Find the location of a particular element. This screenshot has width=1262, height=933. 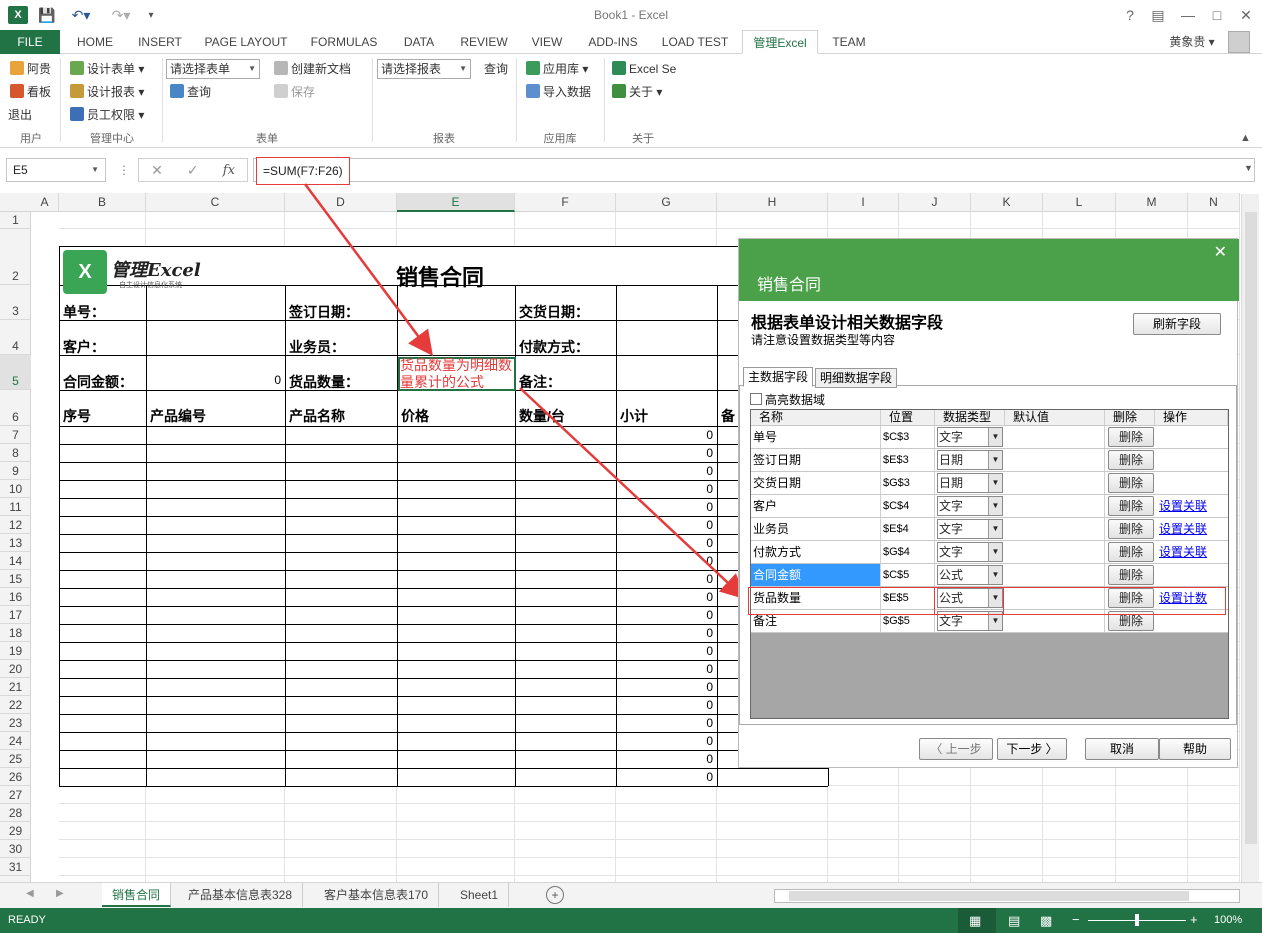

field-name: 签订日期 is located at coordinates (816, 460).